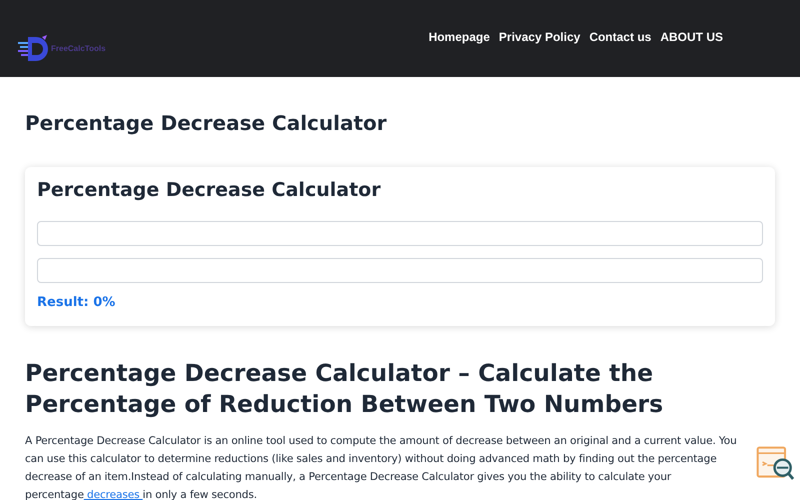 The height and width of the screenshot is (500, 800). I want to click on text-link: decreases, so click(113, 494).